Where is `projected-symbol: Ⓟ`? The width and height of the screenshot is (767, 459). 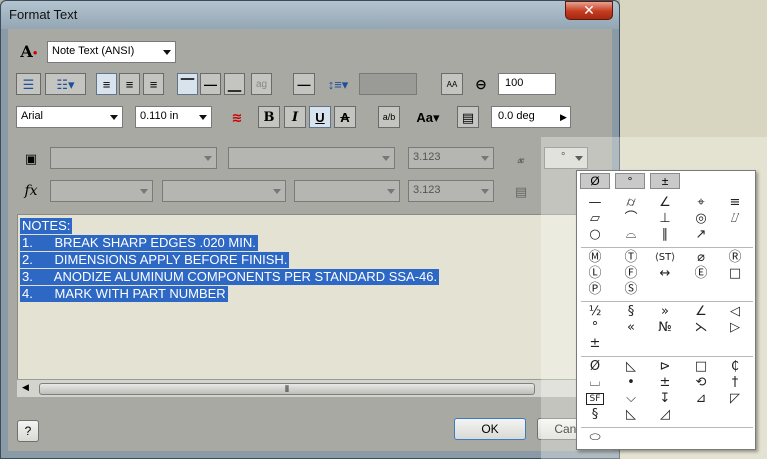
projected-symbol: Ⓟ is located at coordinates (595, 290).